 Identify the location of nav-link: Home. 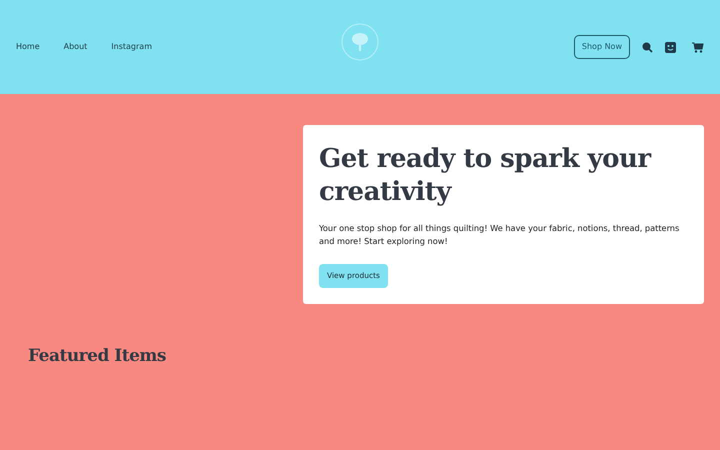
(28, 47).